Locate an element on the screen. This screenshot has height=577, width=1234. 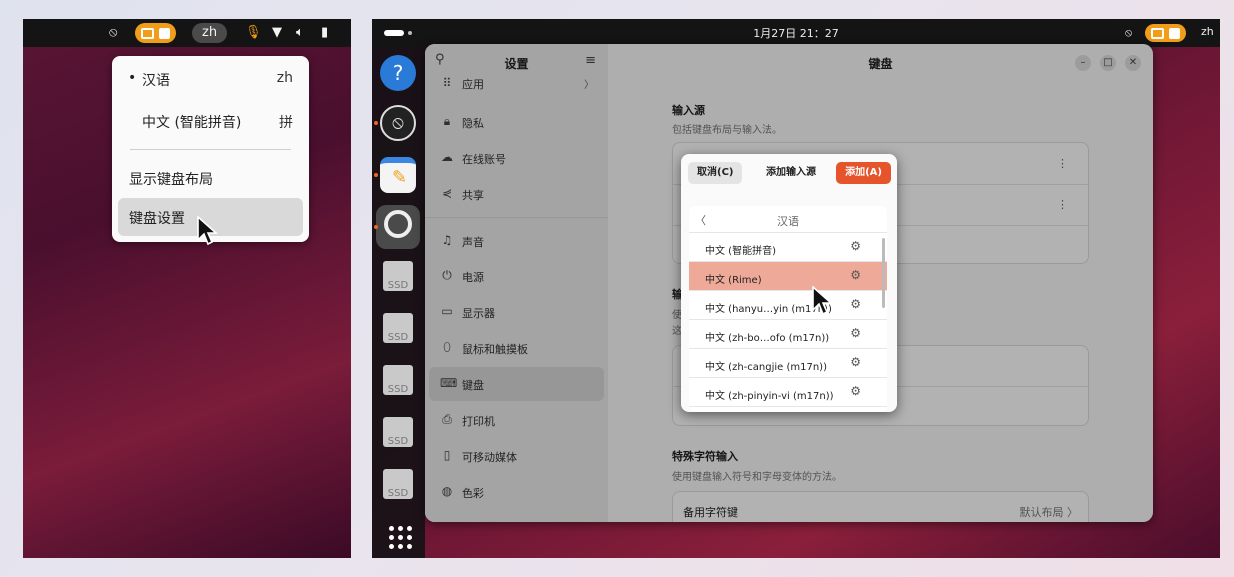
dialog-title: 添加输入源 is located at coordinates (791, 172).